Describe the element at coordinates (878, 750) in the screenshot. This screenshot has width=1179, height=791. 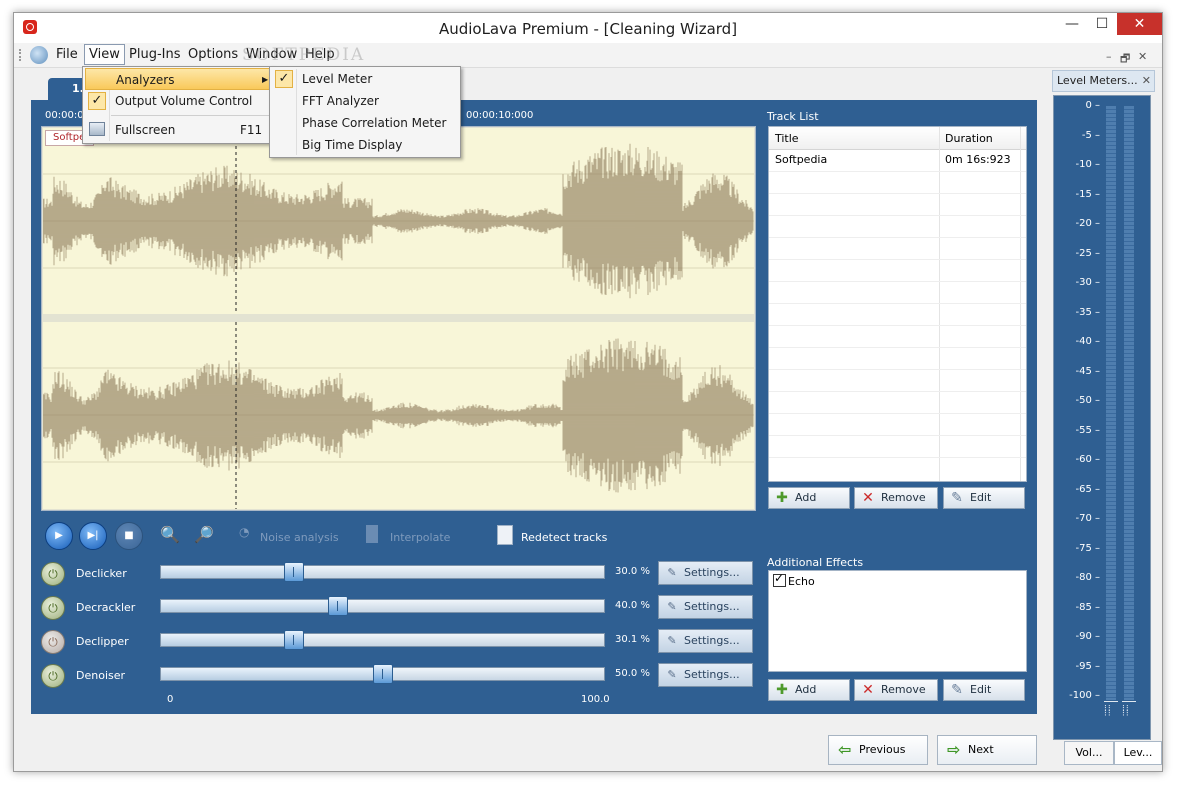
I see `previous-button: ⇦ Previous` at that location.